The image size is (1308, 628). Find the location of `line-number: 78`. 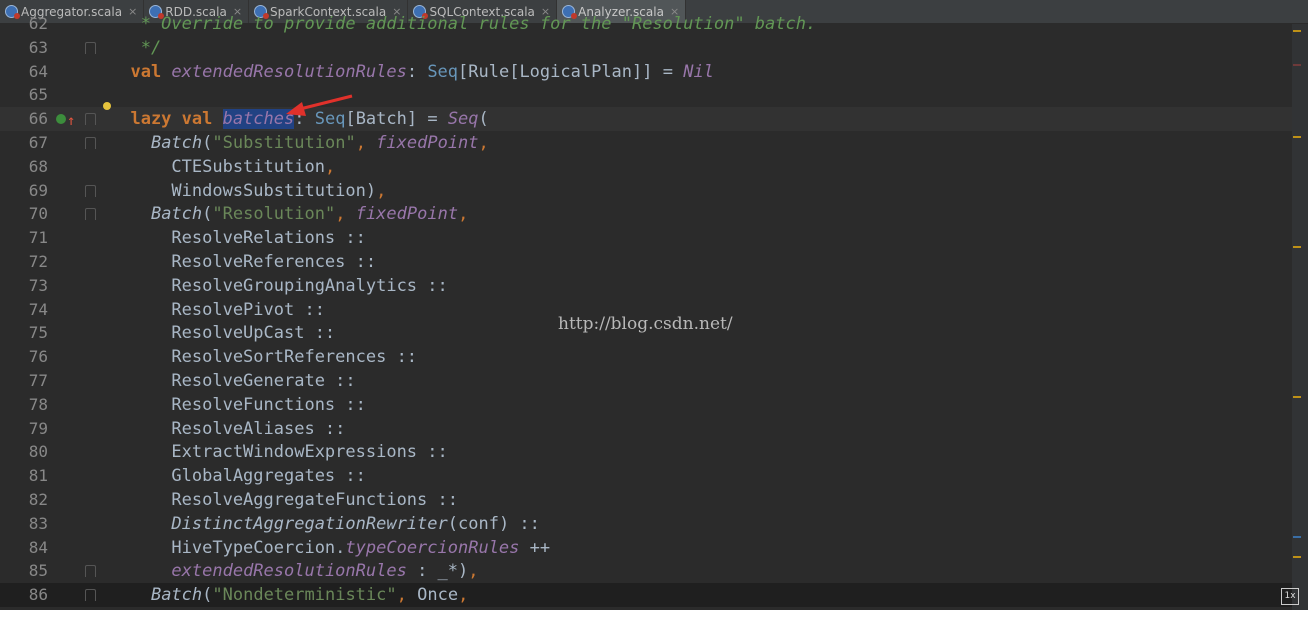

line-number: 78 is located at coordinates (38, 404).